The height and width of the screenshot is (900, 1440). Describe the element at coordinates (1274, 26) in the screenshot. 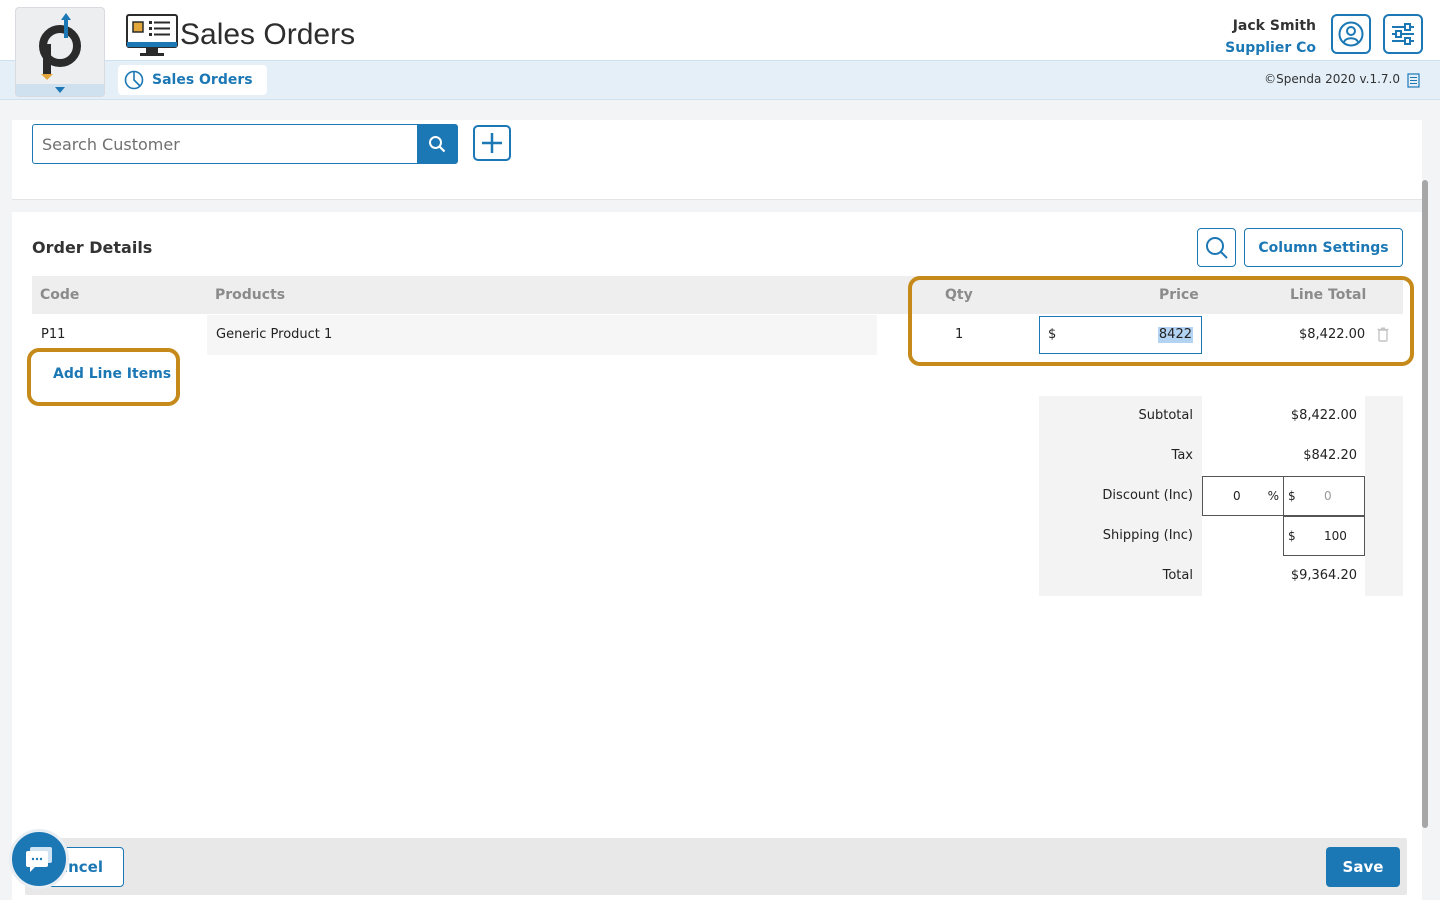

I see `user-name: Jack Smith` at that location.